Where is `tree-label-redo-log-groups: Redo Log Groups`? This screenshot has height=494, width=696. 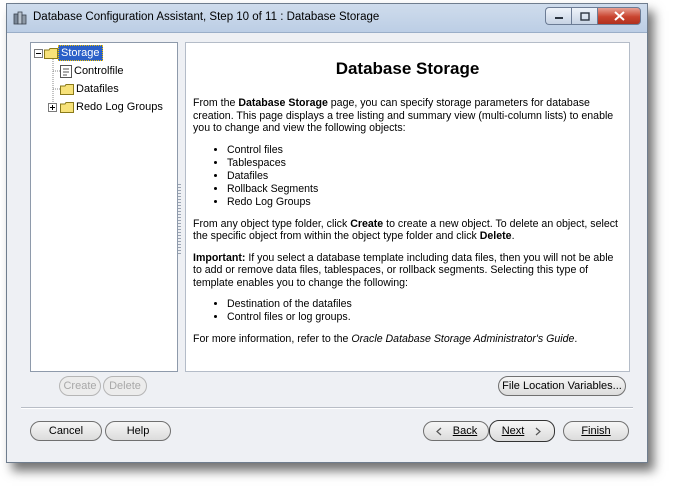
tree-label-redo-log-groups: Redo Log Groups is located at coordinates (119, 107).